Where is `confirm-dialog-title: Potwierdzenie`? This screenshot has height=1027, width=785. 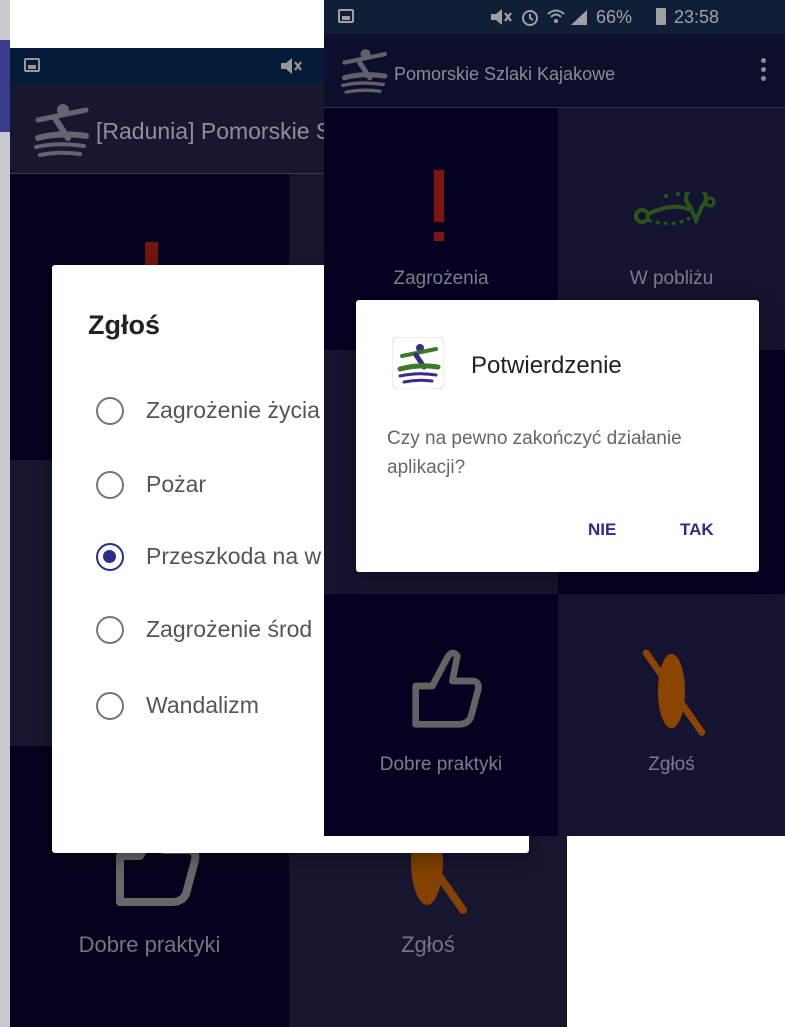
confirm-dialog-title: Potwierdzenie is located at coordinates (546, 365).